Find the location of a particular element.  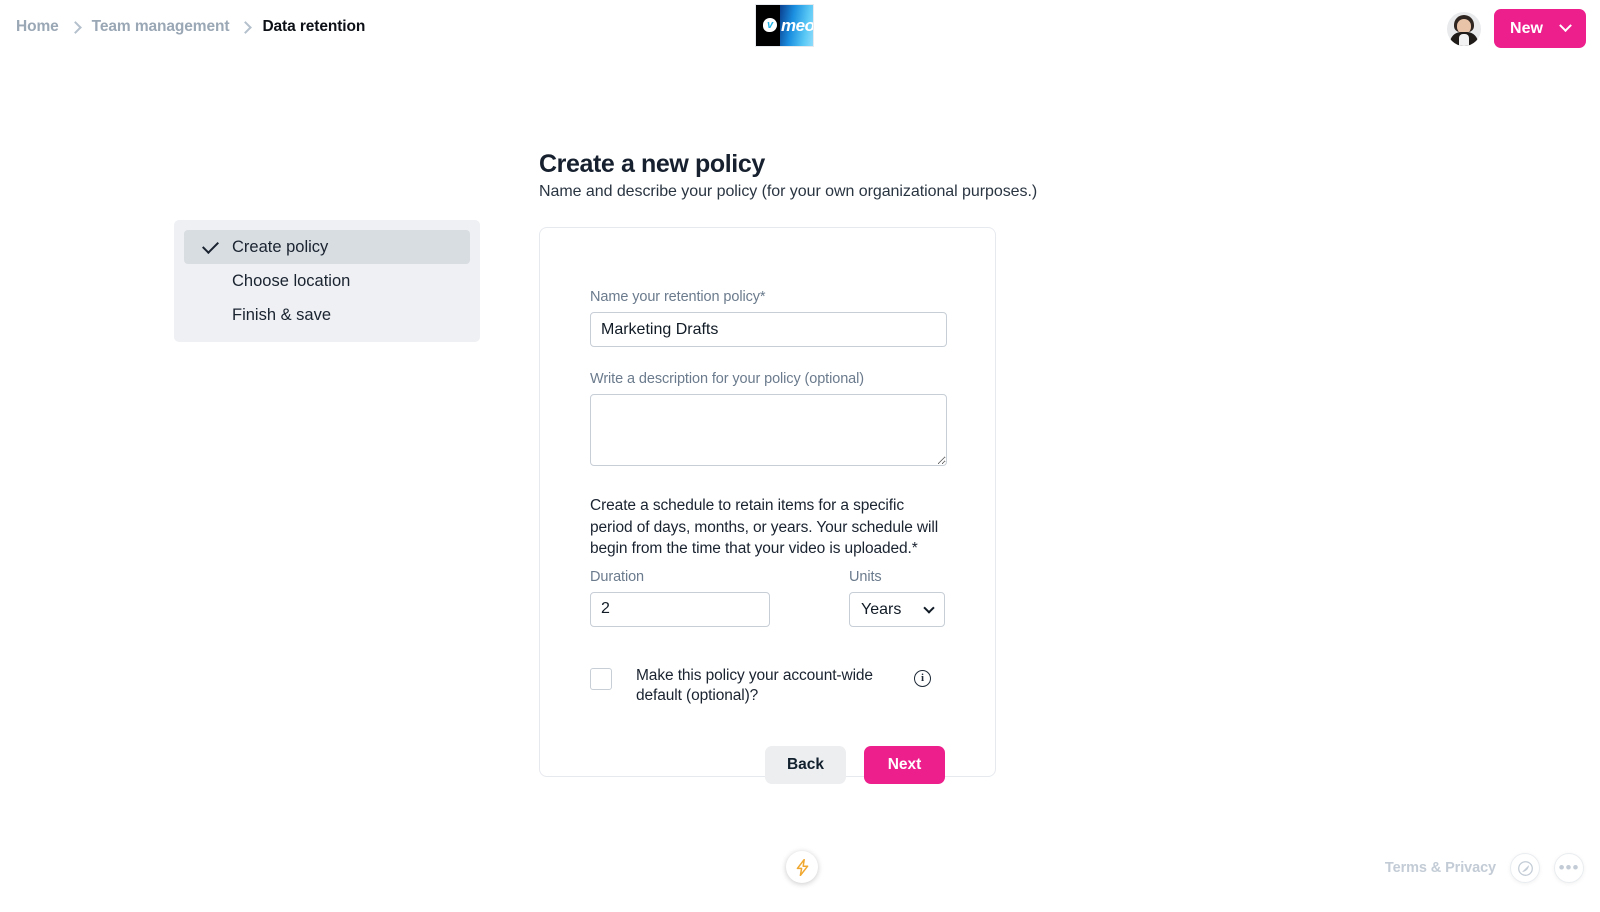

top-bar-actions: New is located at coordinates (1516, 28).